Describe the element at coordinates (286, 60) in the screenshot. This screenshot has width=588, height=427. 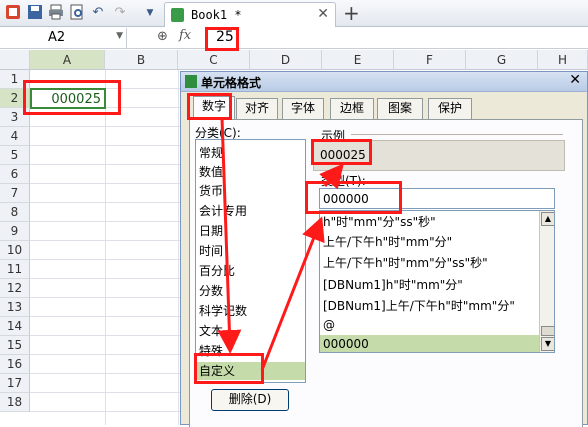
I see `column-header-d: D` at that location.